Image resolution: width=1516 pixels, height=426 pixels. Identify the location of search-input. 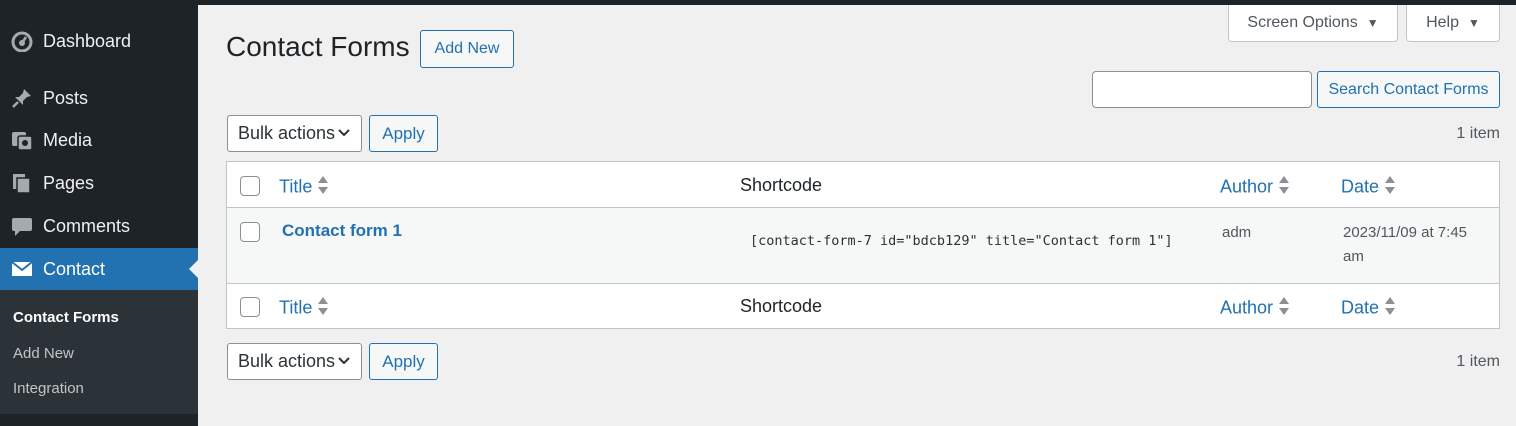
(1202, 89).